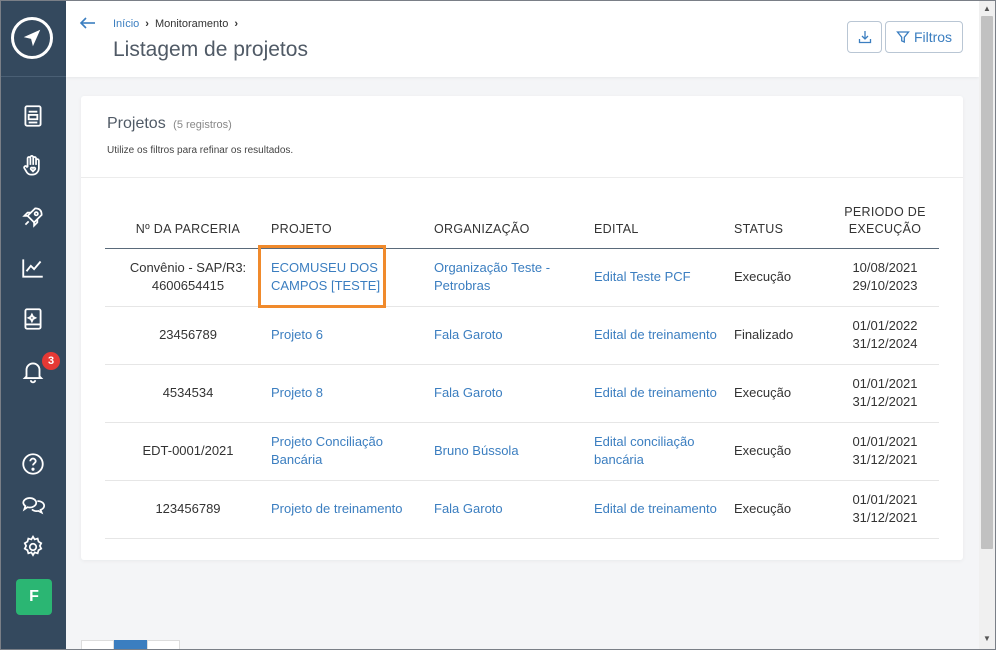 The width and height of the screenshot is (996, 650). Describe the element at coordinates (33, 116) in the screenshot. I see `document-icon` at that location.